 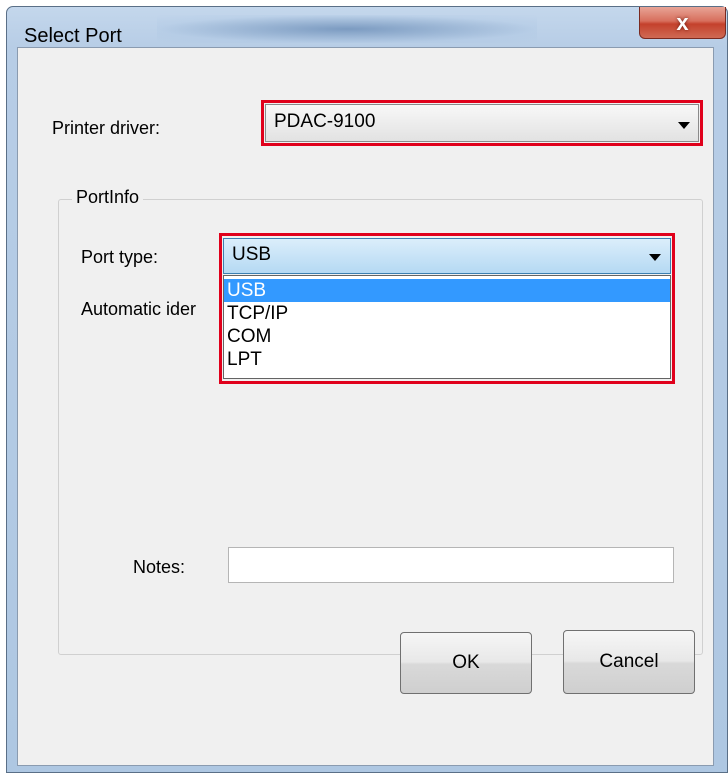 I want to click on close-icon: x, so click(x=682, y=22).